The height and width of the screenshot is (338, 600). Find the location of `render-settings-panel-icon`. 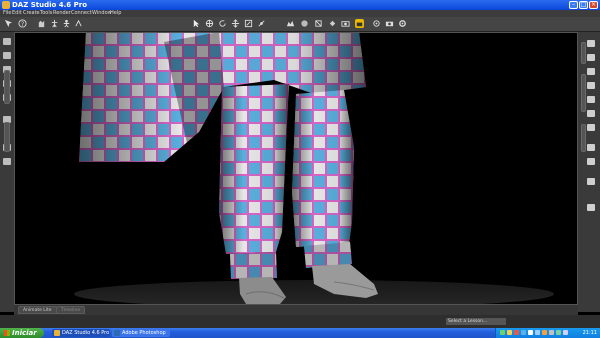

render-settings-panel-icon is located at coordinates (591, 57).